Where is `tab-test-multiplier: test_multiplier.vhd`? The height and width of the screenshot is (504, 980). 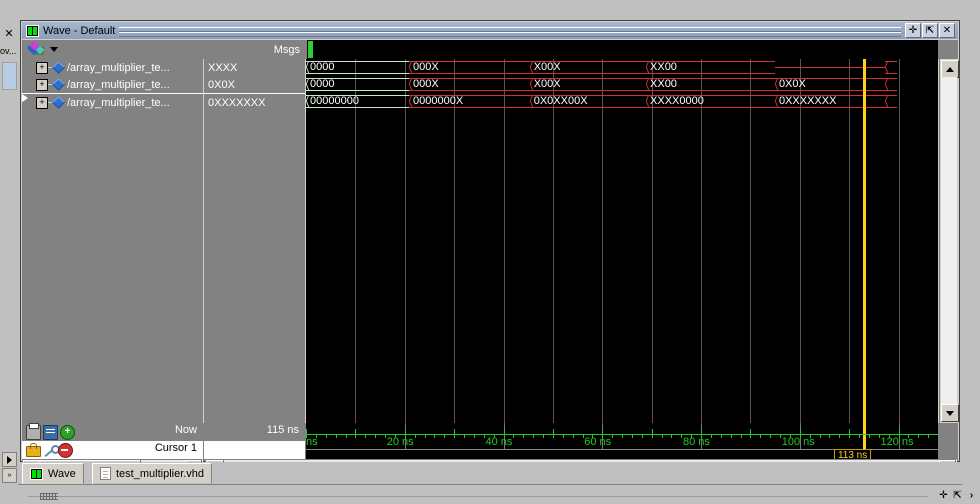 tab-test-multiplier: test_multiplier.vhd is located at coordinates (152, 473).